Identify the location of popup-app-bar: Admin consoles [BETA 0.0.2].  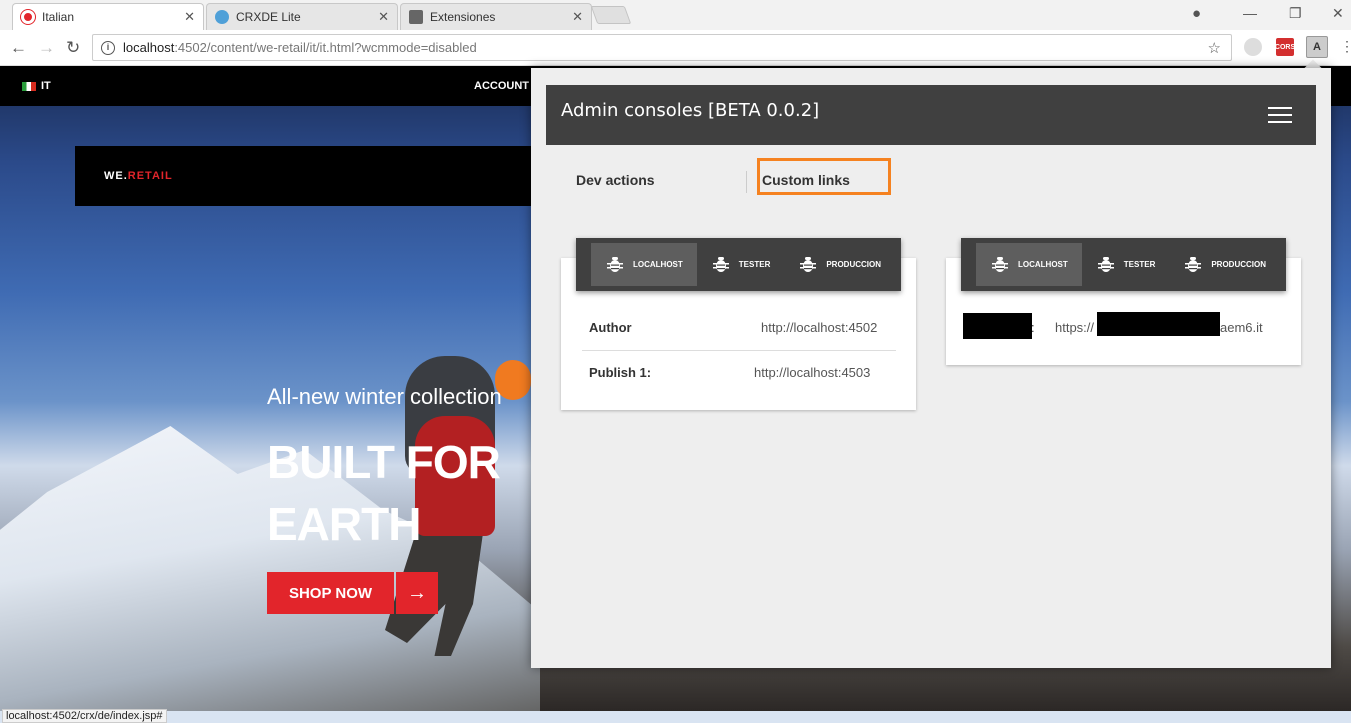
(931, 115).